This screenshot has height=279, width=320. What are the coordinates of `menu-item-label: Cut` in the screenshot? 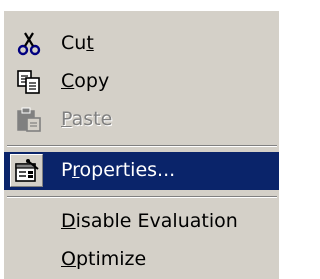 It's located at (77, 43).